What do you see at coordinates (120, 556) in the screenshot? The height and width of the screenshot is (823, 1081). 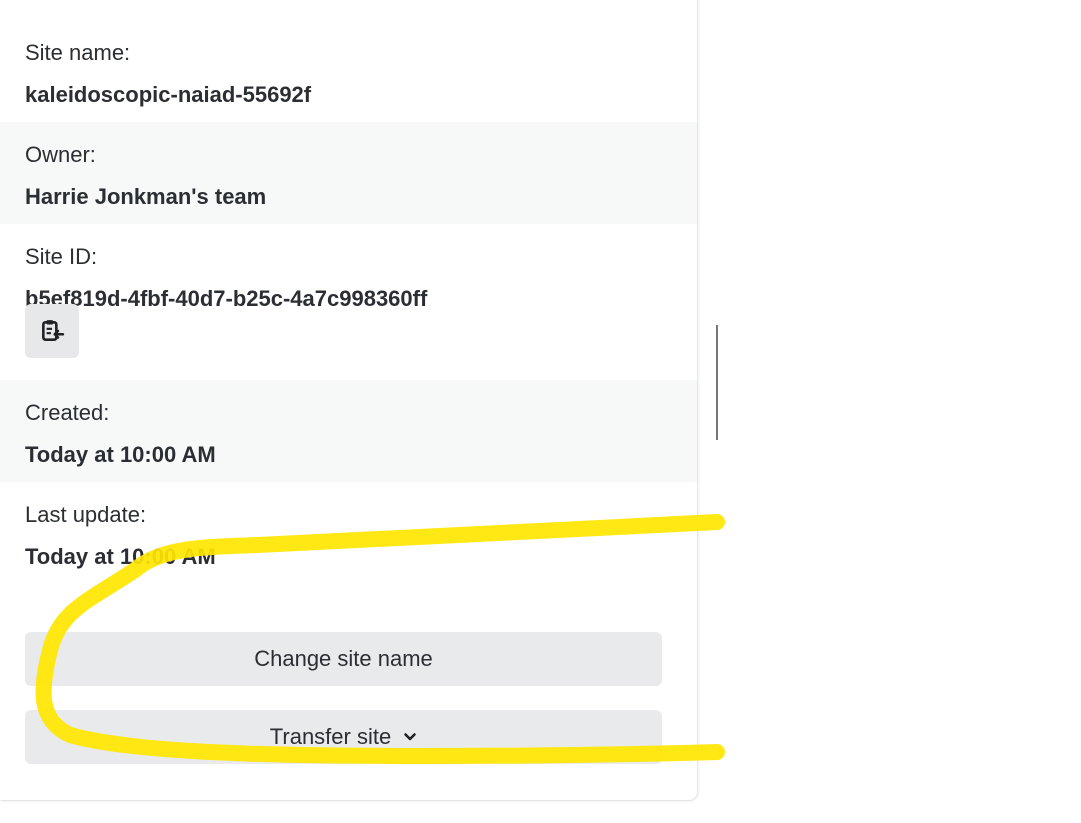 I see `last-update-value: Today at 10:00 AM` at bounding box center [120, 556].